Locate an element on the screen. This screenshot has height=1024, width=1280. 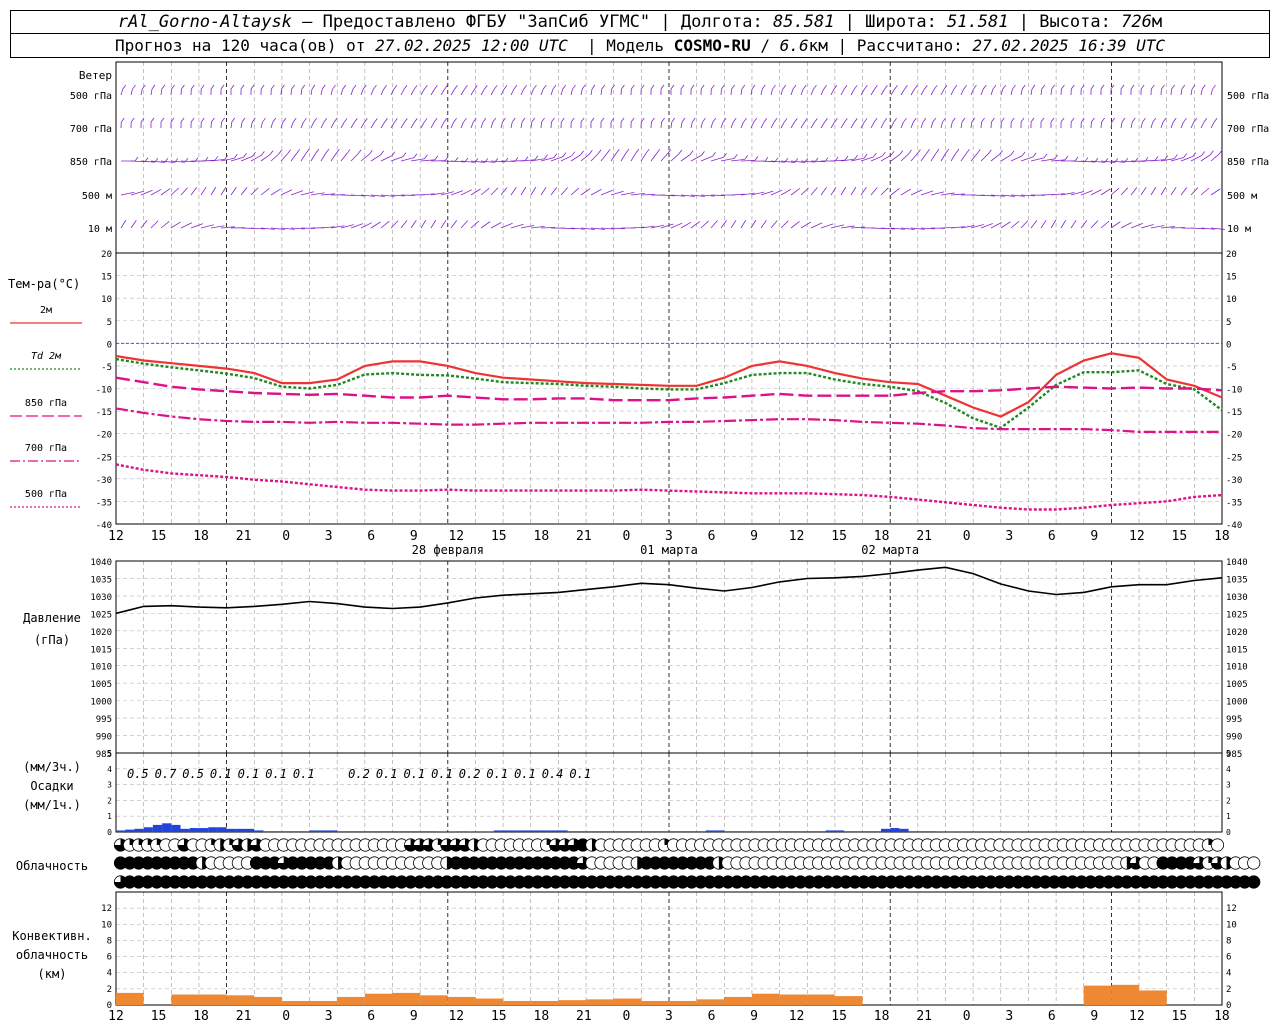
precip-ytick-left: 2 is located at coordinates (109, 800).